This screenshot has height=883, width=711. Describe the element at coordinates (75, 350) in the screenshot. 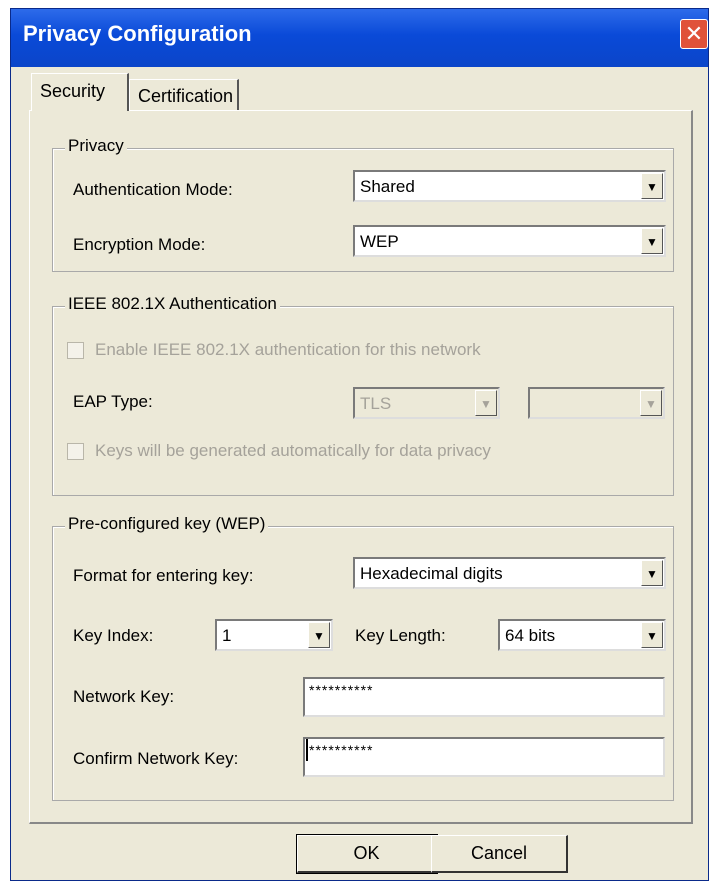

I see `enable-8021x-checkbox` at that location.